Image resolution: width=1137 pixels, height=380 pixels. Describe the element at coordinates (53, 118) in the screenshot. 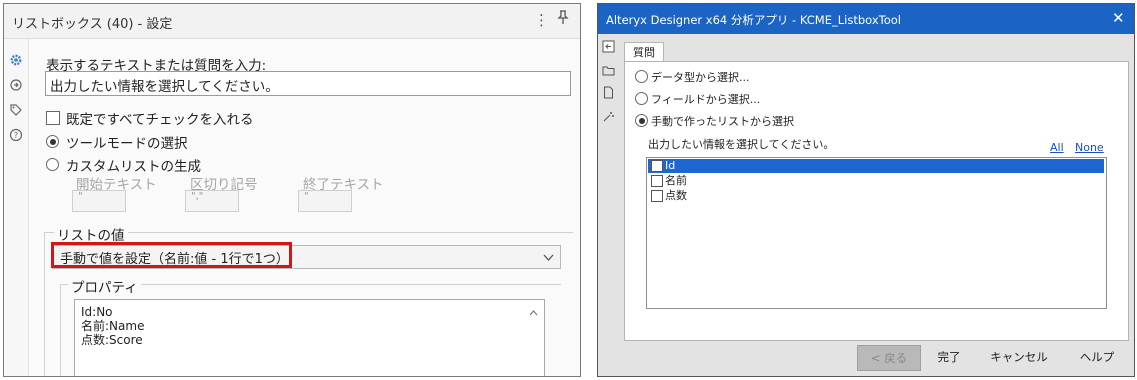

I see `default-check-checkbox` at that location.